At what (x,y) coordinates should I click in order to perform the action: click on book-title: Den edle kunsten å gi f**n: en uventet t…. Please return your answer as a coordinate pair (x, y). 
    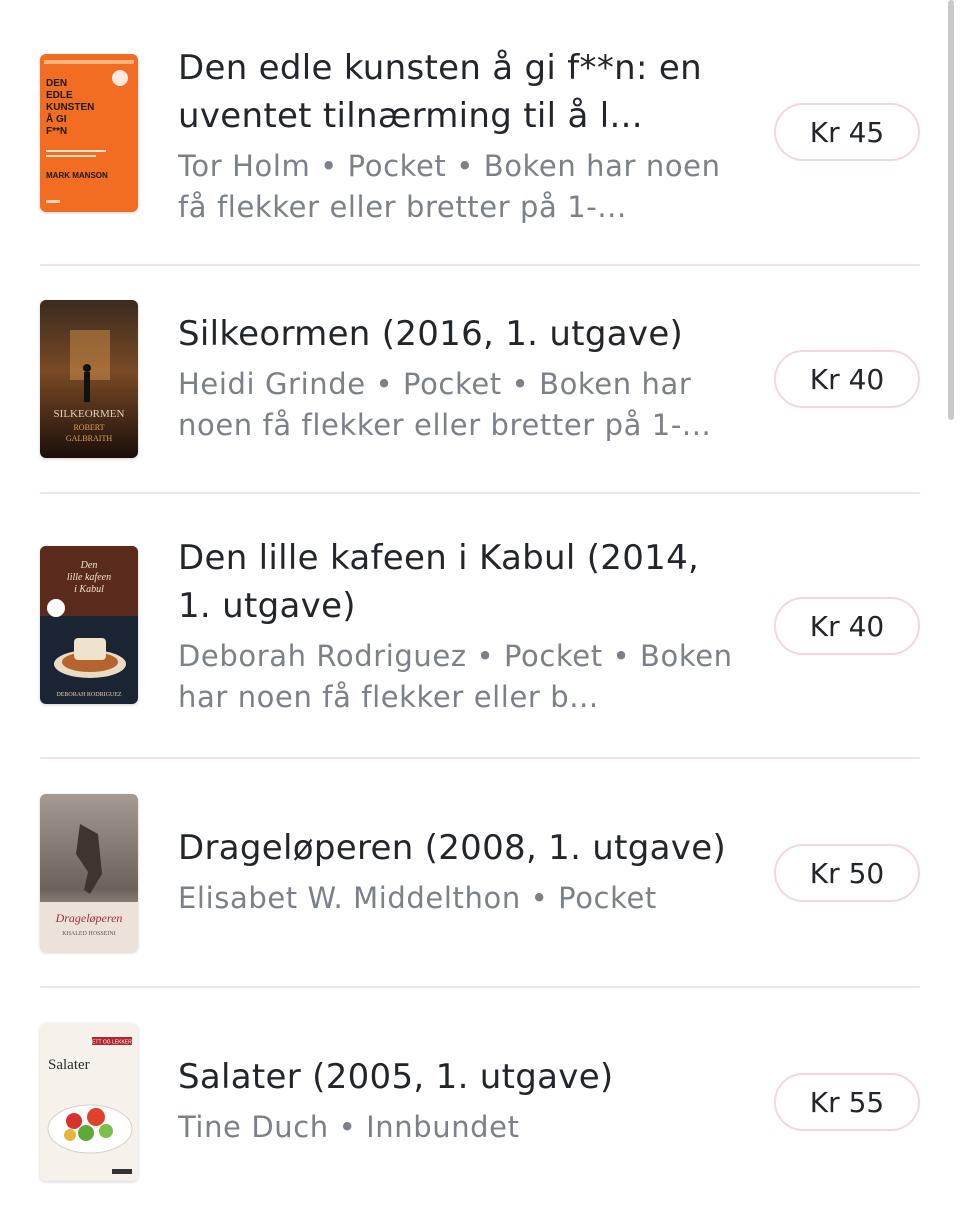
    Looking at the image, I should click on (455, 92).